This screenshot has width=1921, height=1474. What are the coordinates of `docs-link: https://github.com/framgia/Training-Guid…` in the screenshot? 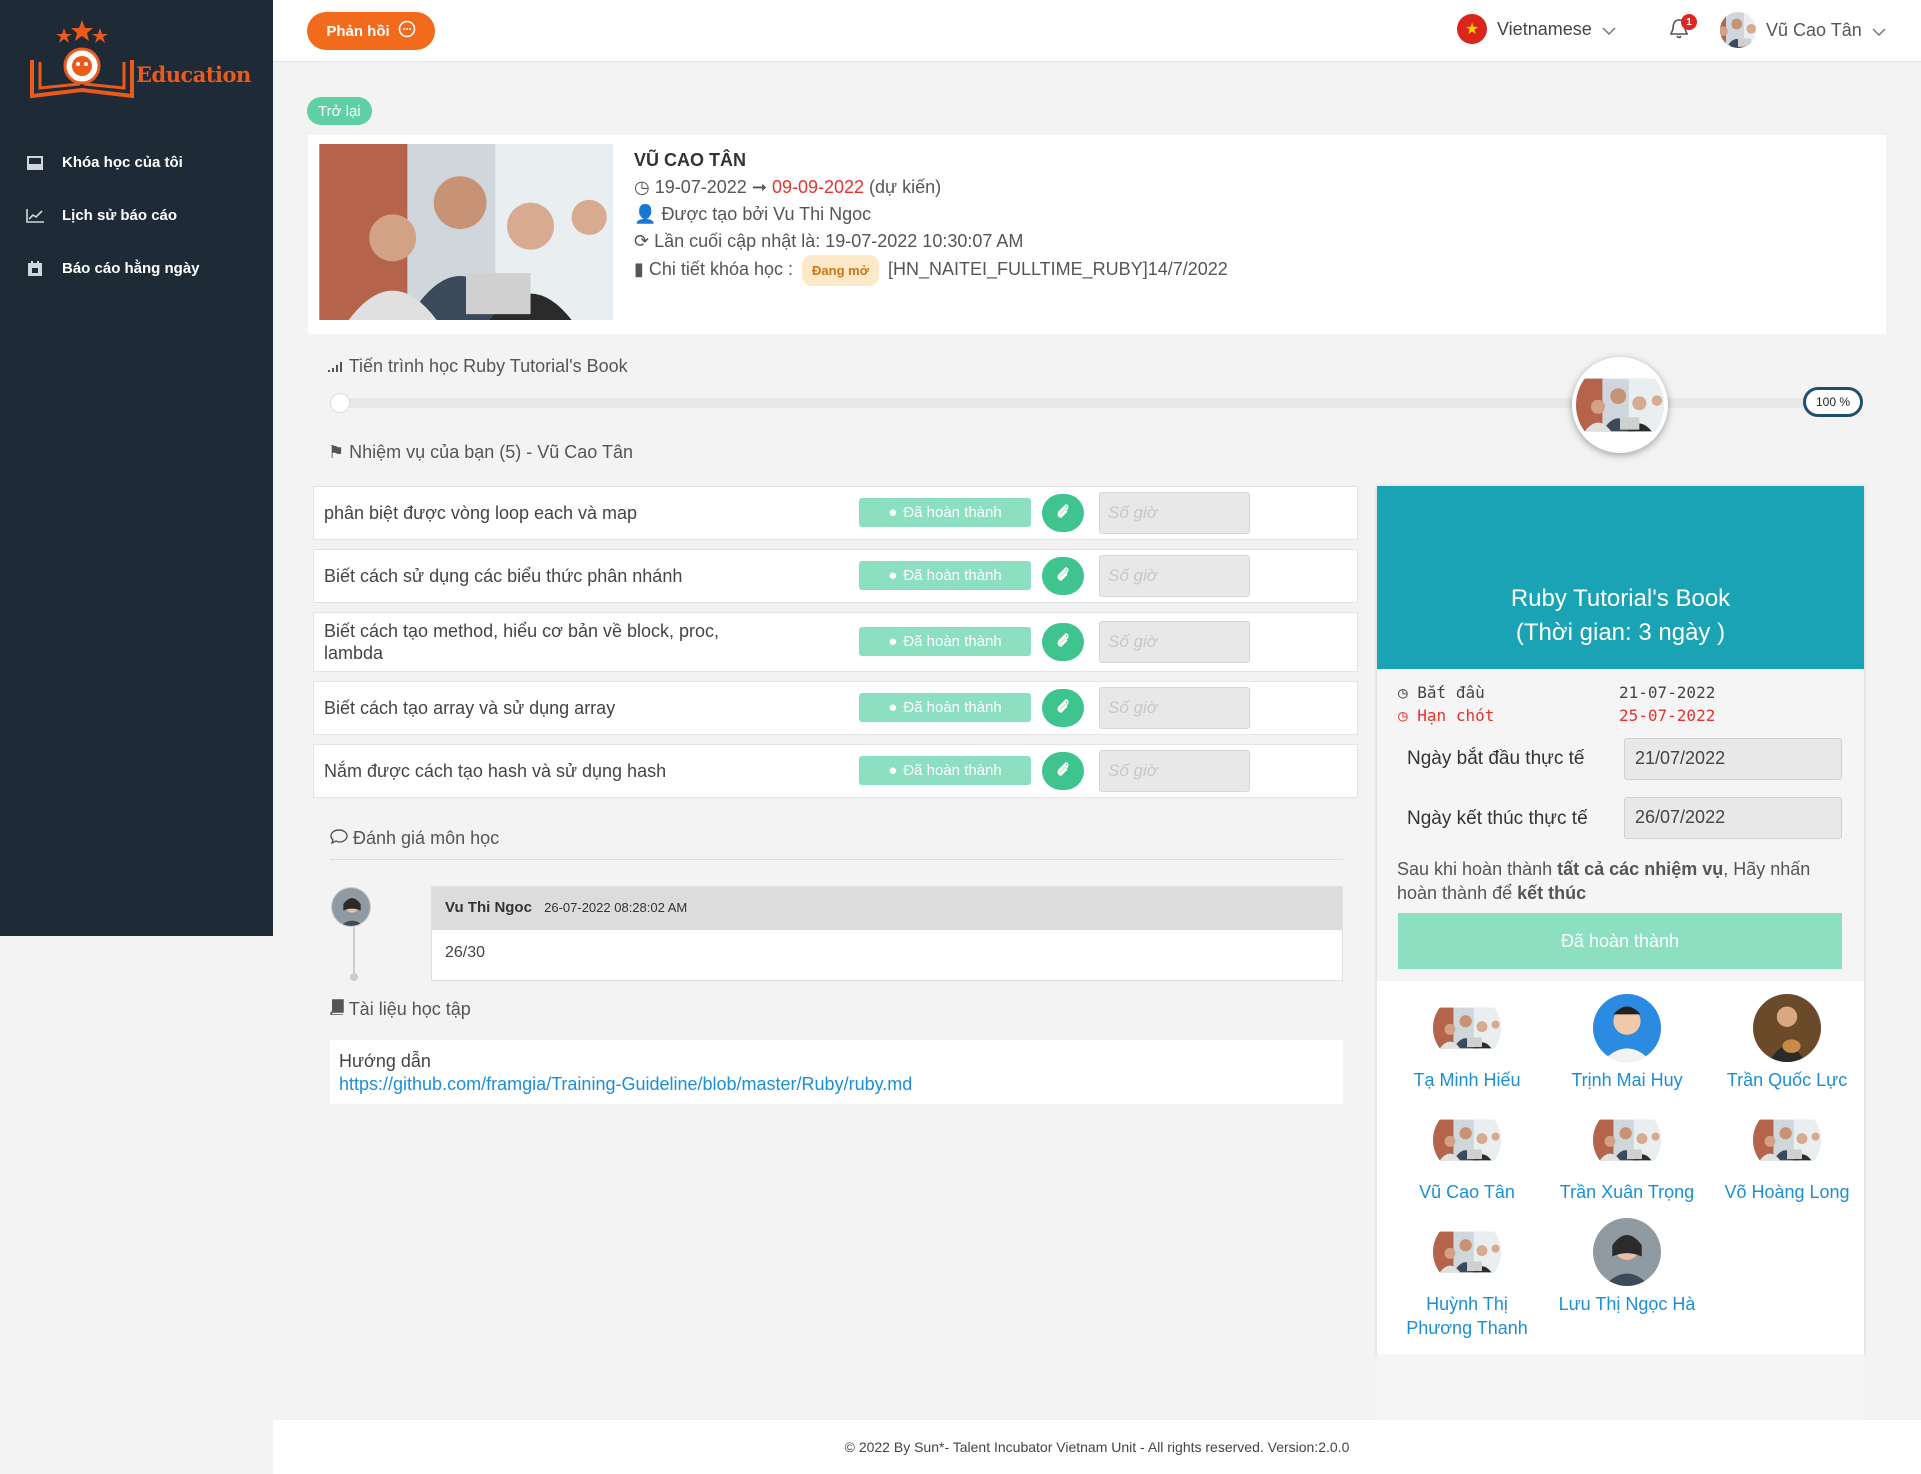 It's located at (625, 1084).